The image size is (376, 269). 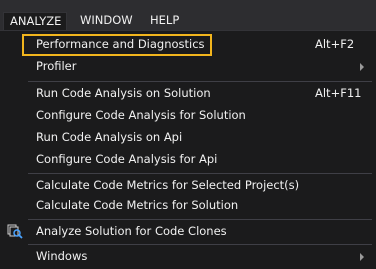 What do you see at coordinates (197, 67) in the screenshot?
I see `menu-item-profiler: Profiler` at bounding box center [197, 67].